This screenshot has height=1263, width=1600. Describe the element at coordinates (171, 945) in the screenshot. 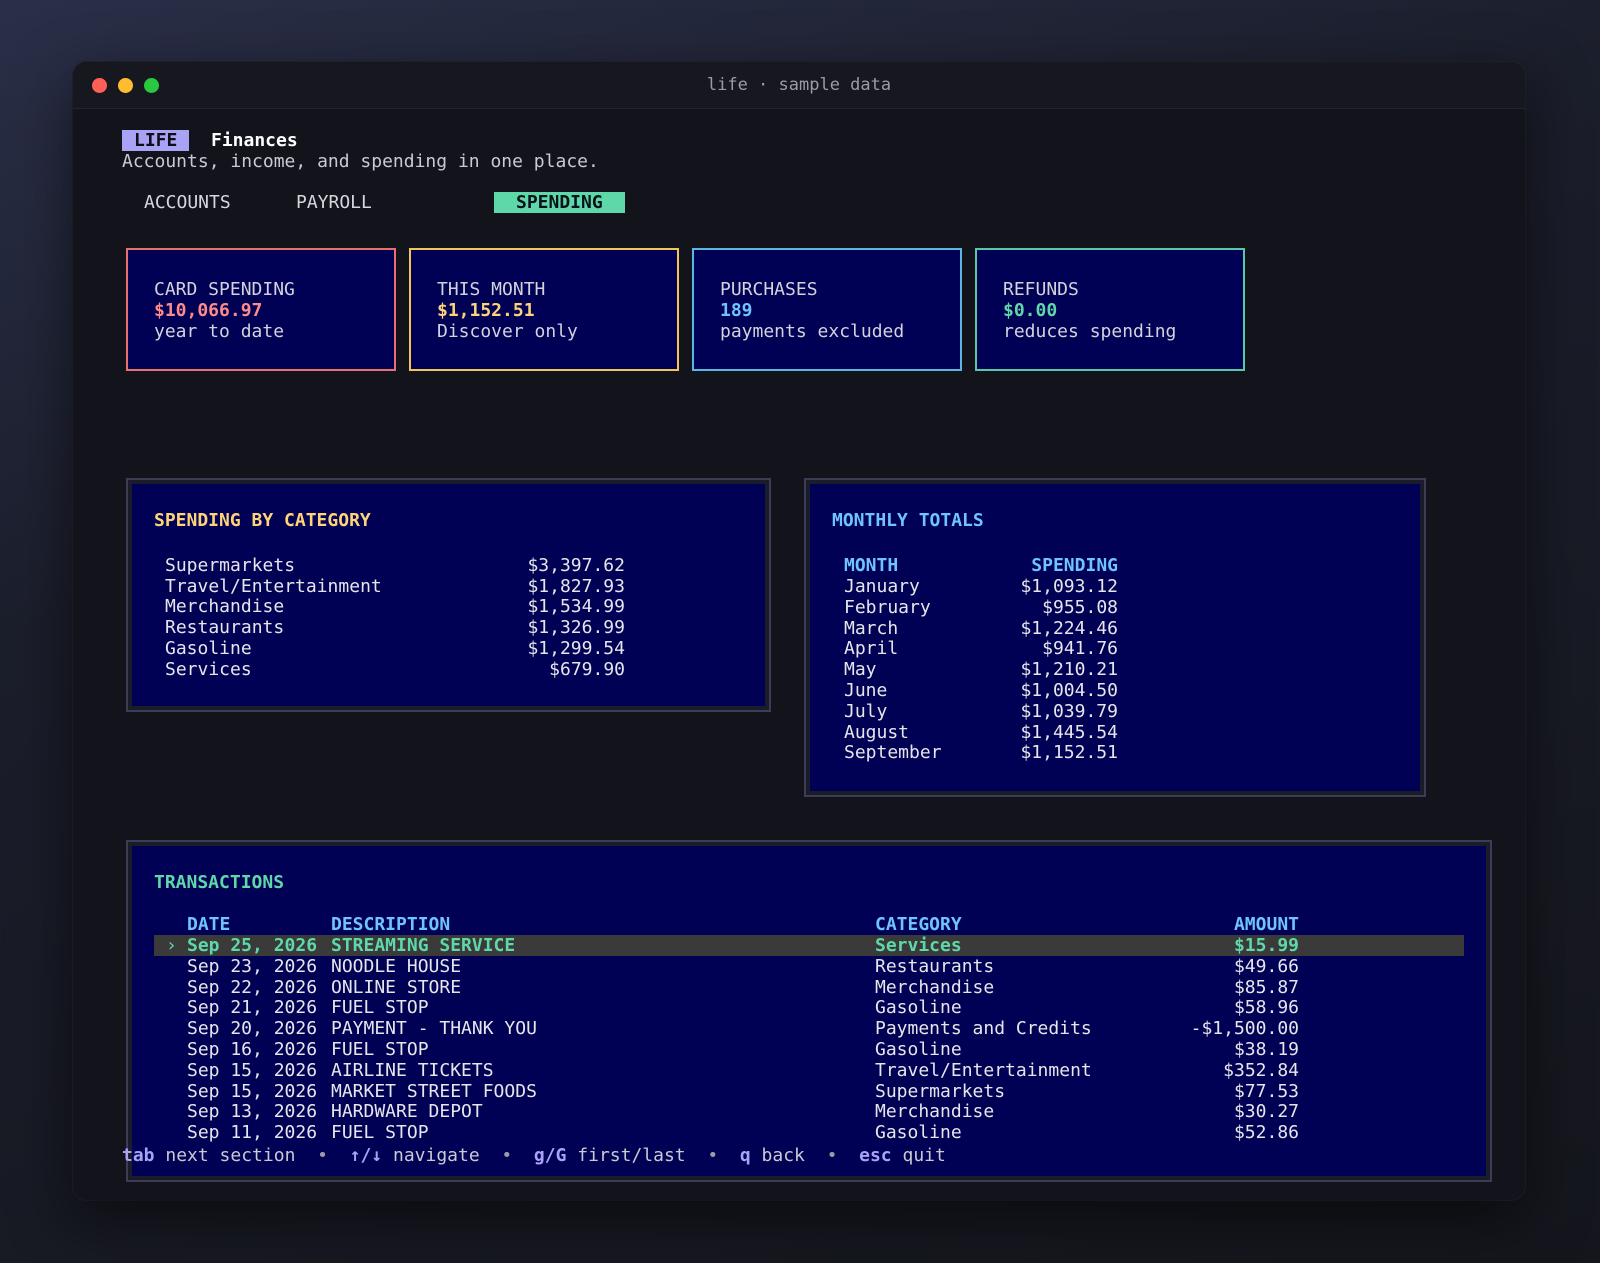

I see `selection-marker: ›` at that location.